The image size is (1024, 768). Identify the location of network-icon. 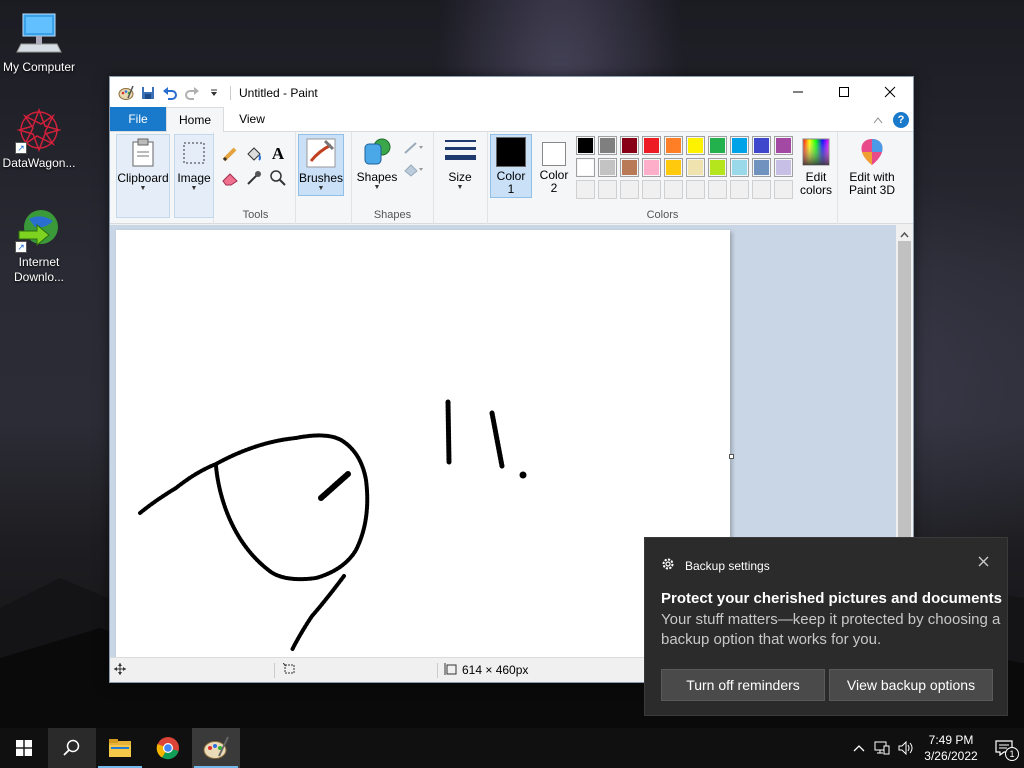
(882, 748).